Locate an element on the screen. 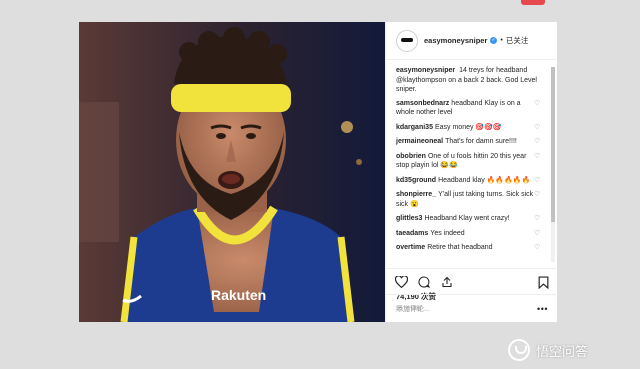  watermark: 悟空问答 is located at coordinates (548, 350).